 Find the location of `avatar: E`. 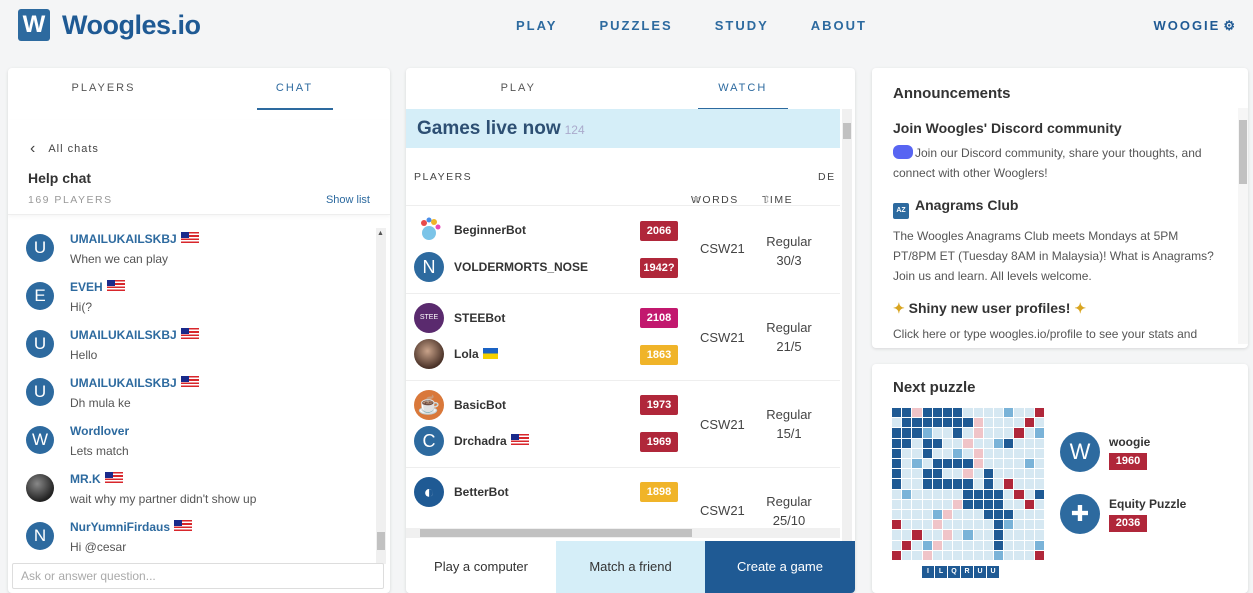

avatar: E is located at coordinates (40, 296).